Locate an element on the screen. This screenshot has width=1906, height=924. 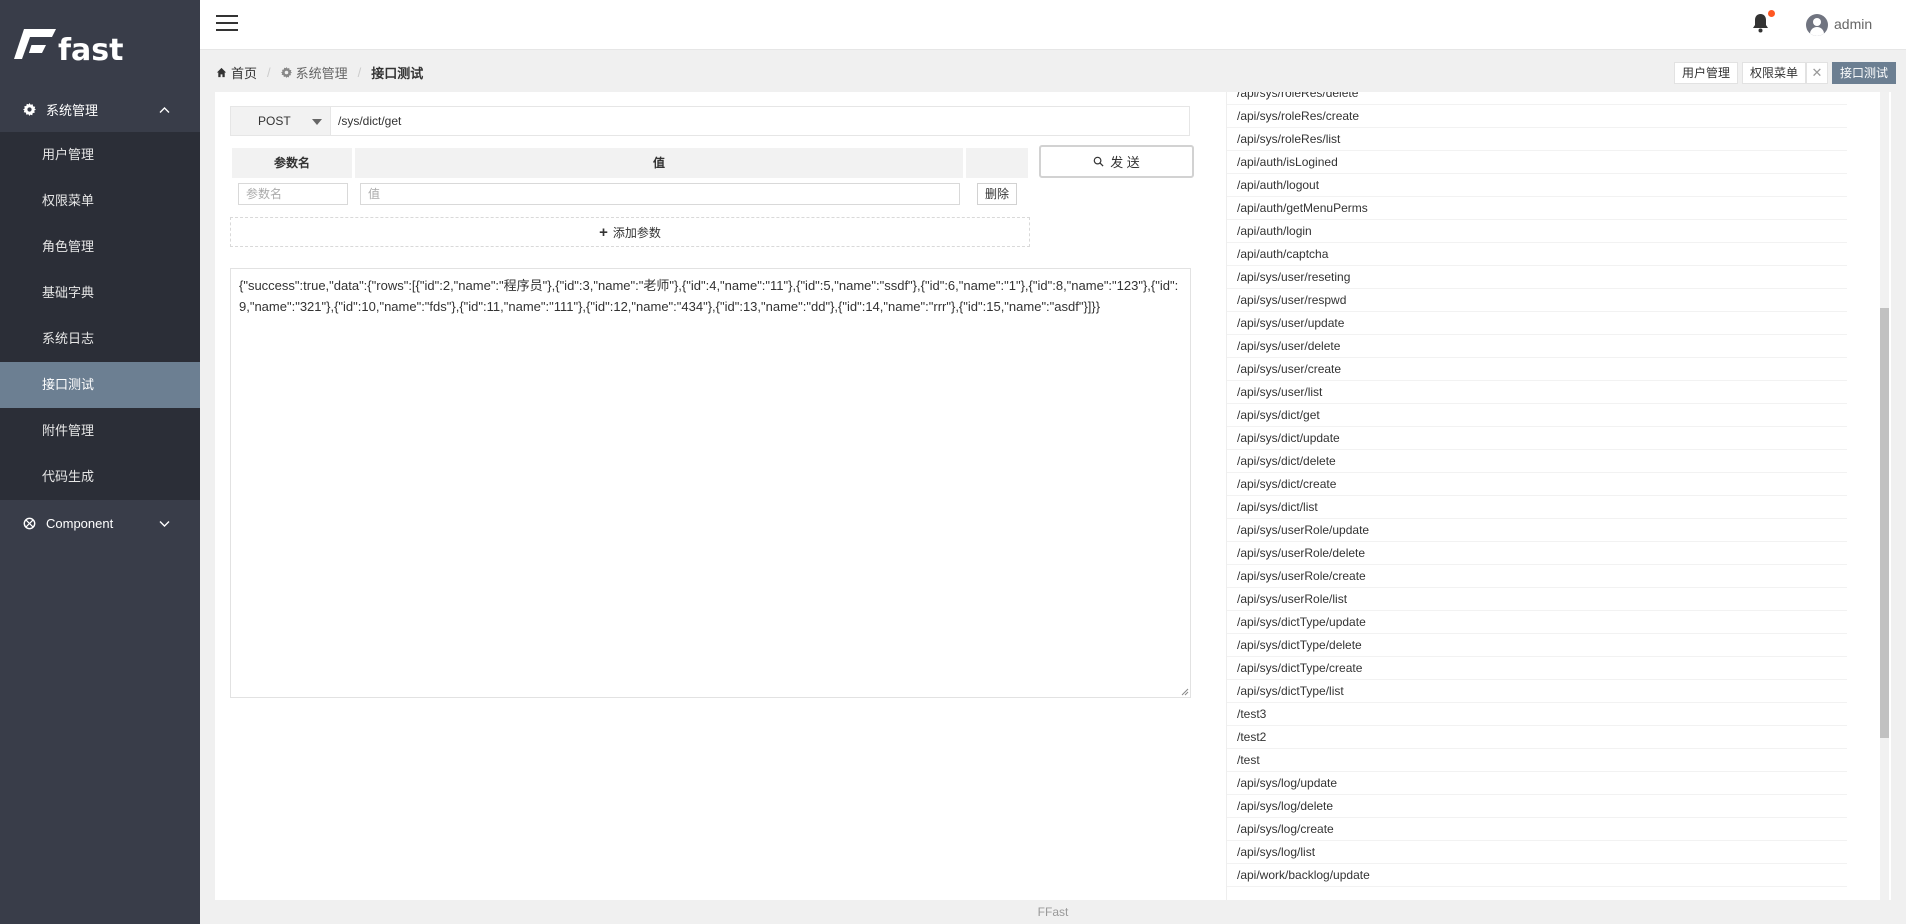
menu-toggle-icon is located at coordinates (227, 24).